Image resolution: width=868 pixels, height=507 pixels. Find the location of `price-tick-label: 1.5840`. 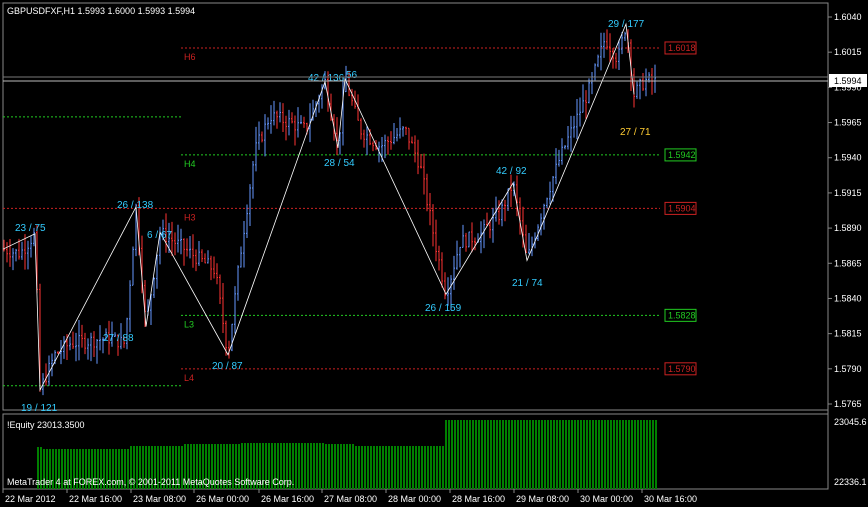

price-tick-label: 1.5840 is located at coordinates (848, 298).